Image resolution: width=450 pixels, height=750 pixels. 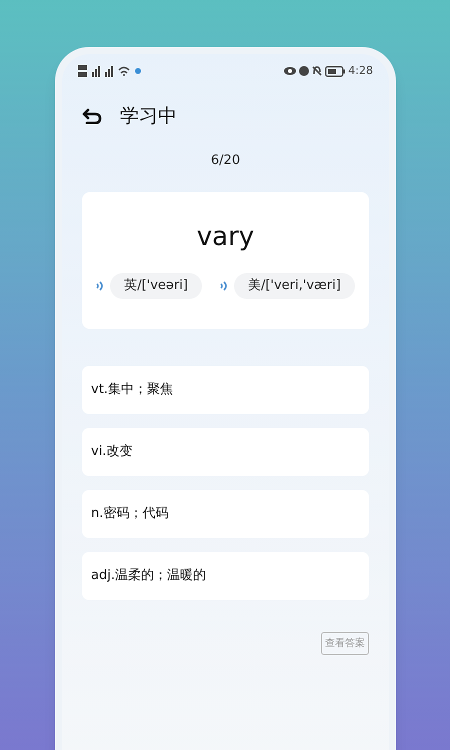 I want to click on mute-icon, so click(x=317, y=71).